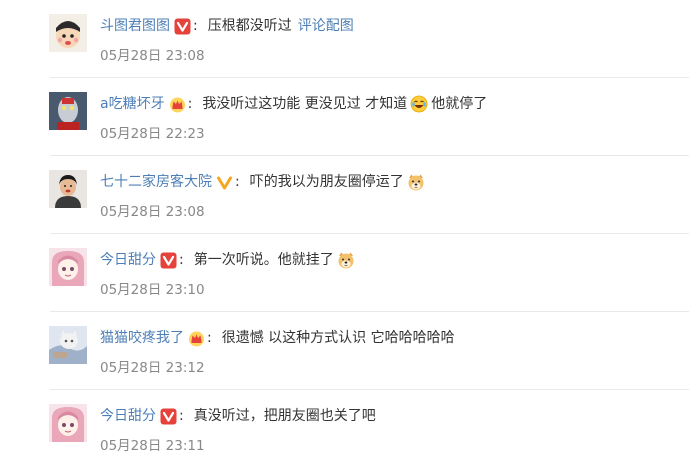 This screenshot has width=689, height=468. I want to click on timestamp: 05月28日 23:11, so click(152, 446).